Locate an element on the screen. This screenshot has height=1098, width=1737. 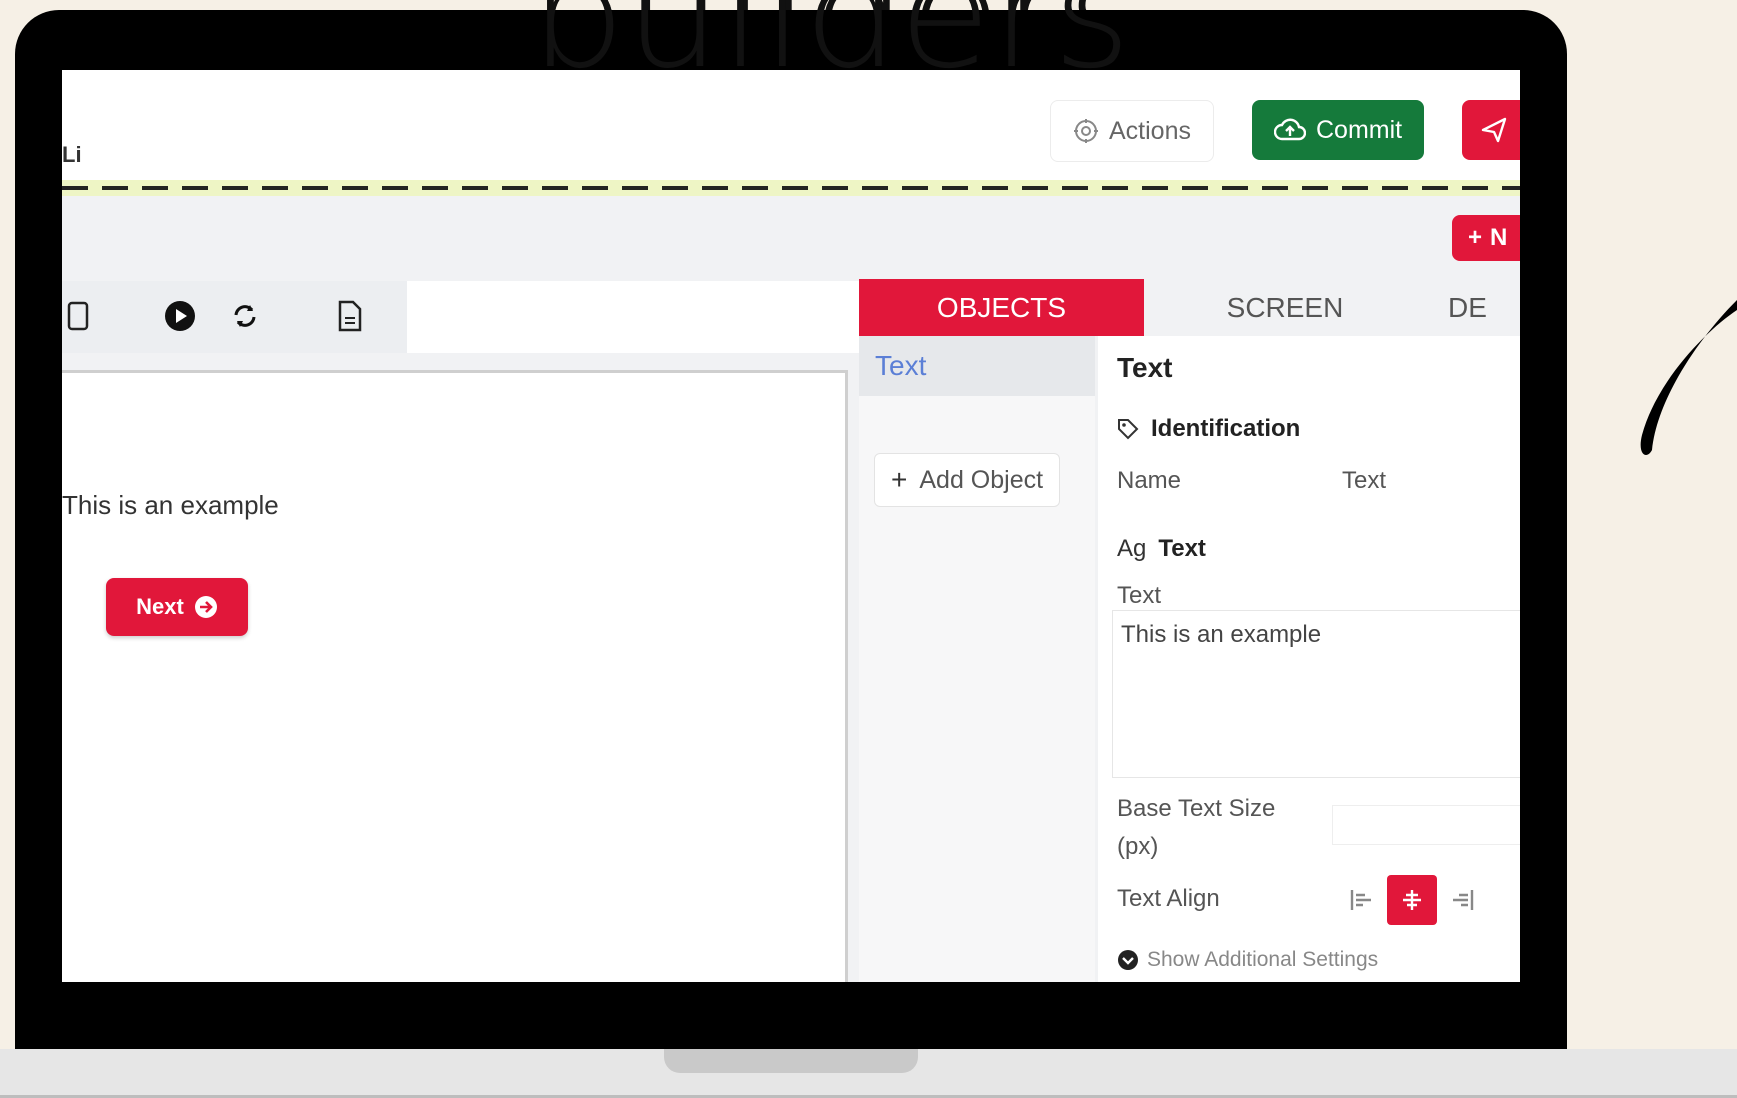
text-field-label: Text is located at coordinates (1139, 595).